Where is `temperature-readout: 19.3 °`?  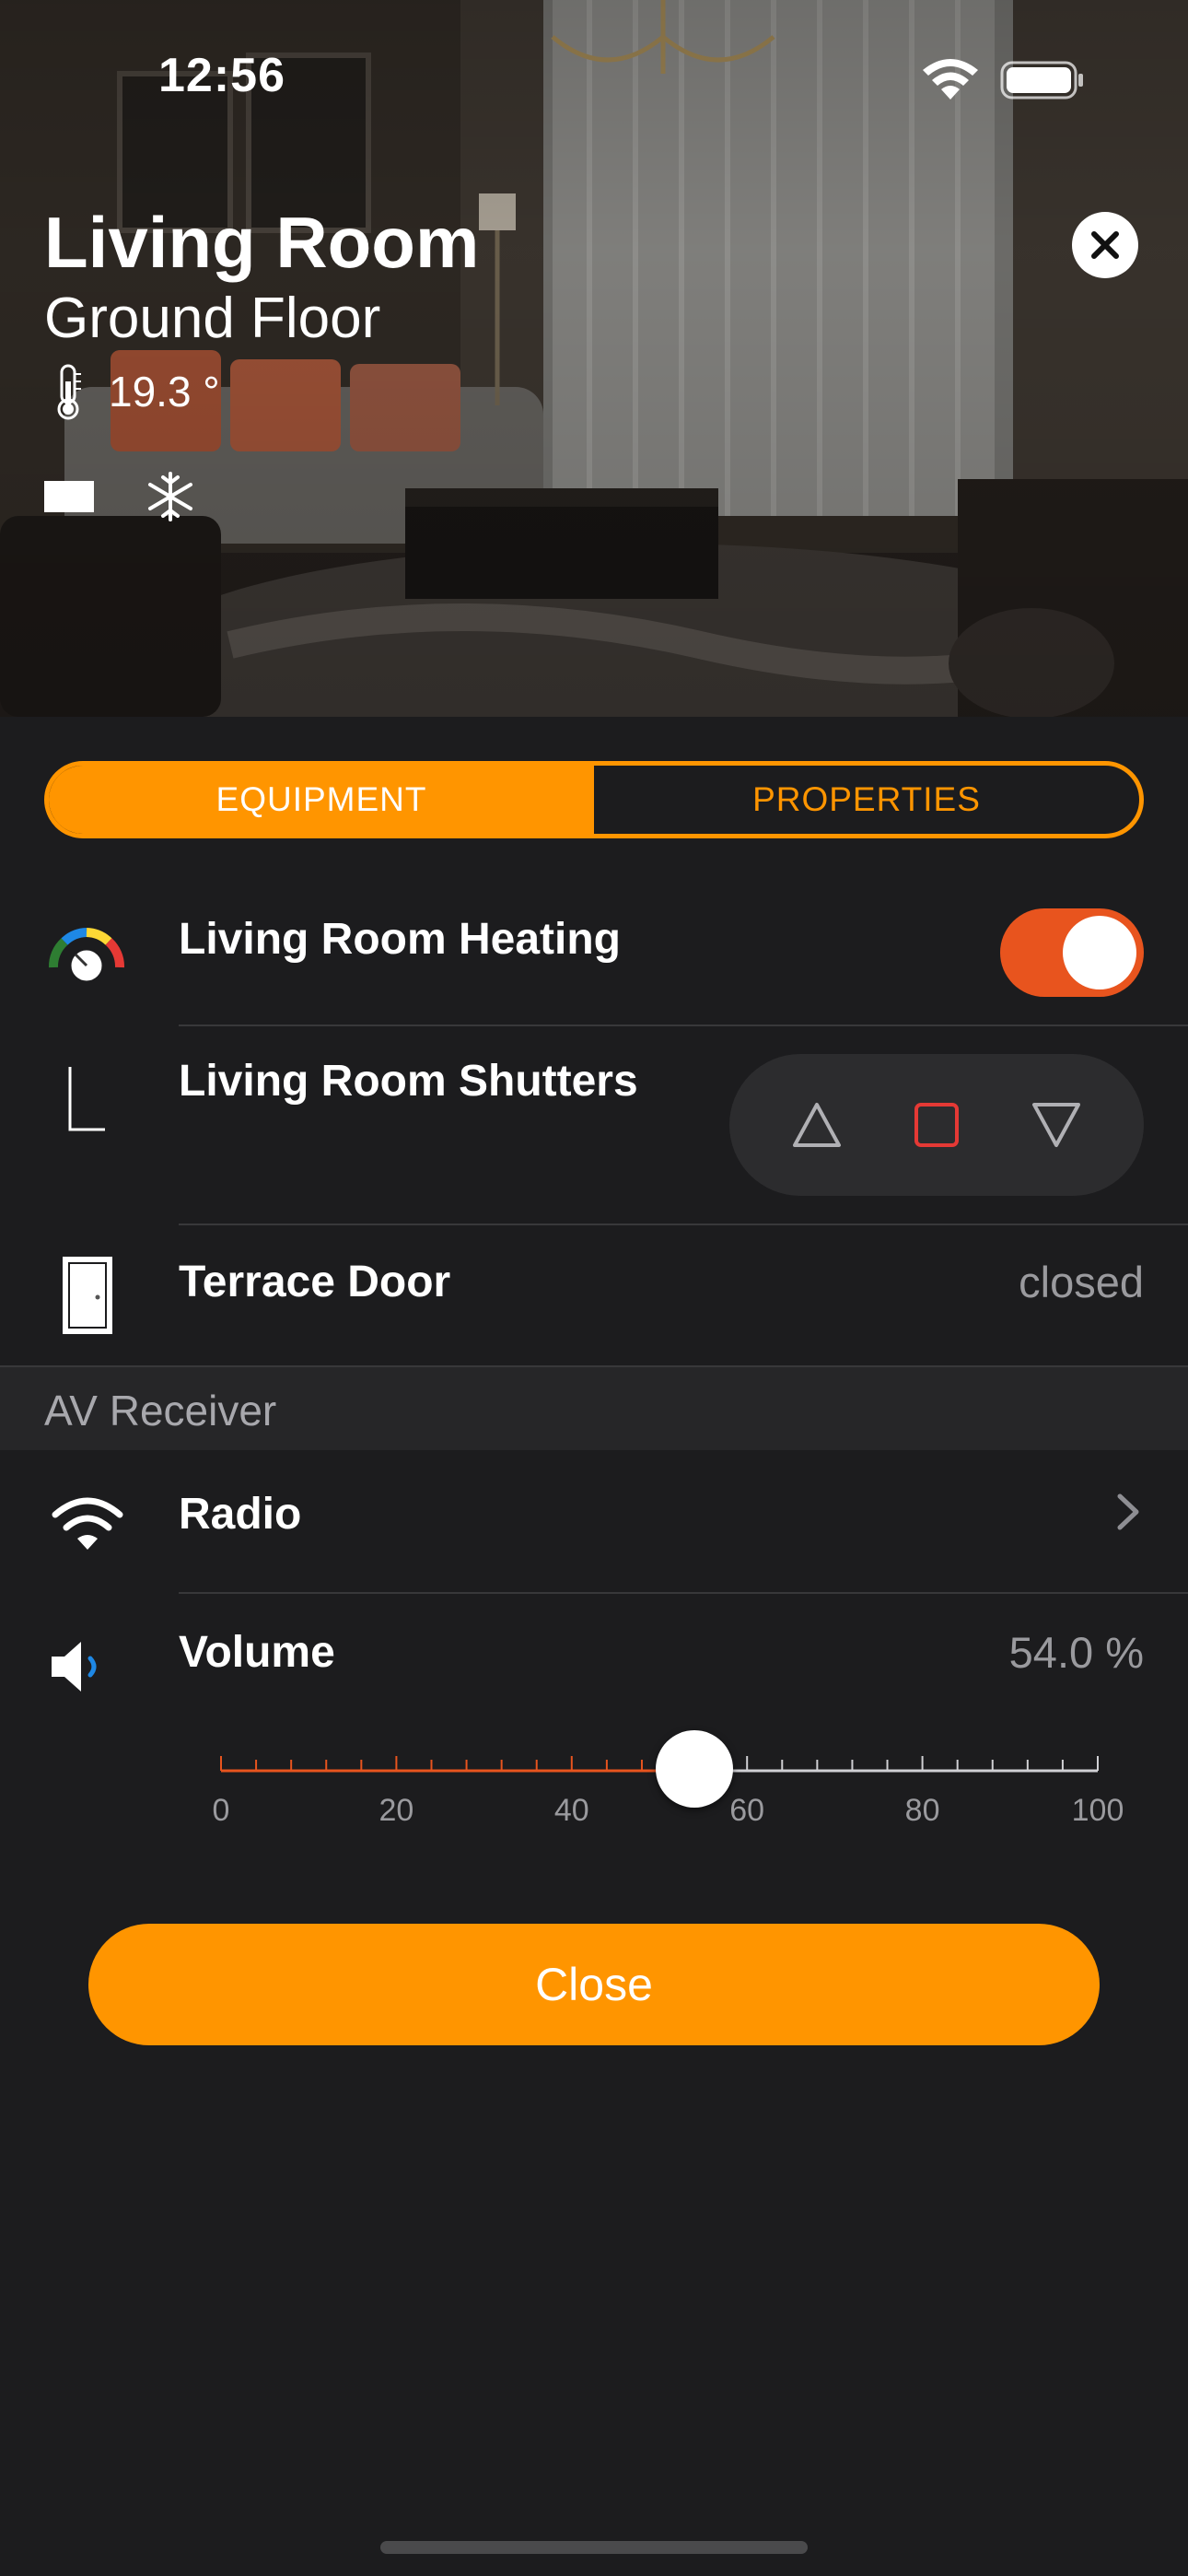
temperature-readout: 19.3 ° is located at coordinates (135, 391).